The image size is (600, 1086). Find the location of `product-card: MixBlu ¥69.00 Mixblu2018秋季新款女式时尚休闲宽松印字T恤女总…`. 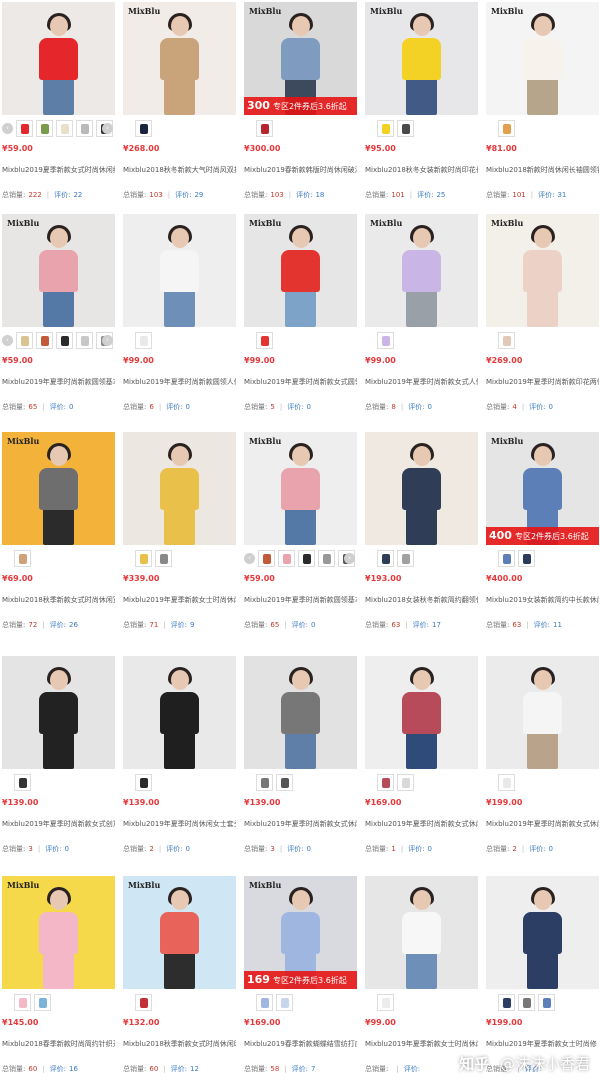

product-card: MixBlu ¥69.00 Mixblu2018秋季新款女式时尚休闲宽松印字T恤女总… is located at coordinates (58, 537).